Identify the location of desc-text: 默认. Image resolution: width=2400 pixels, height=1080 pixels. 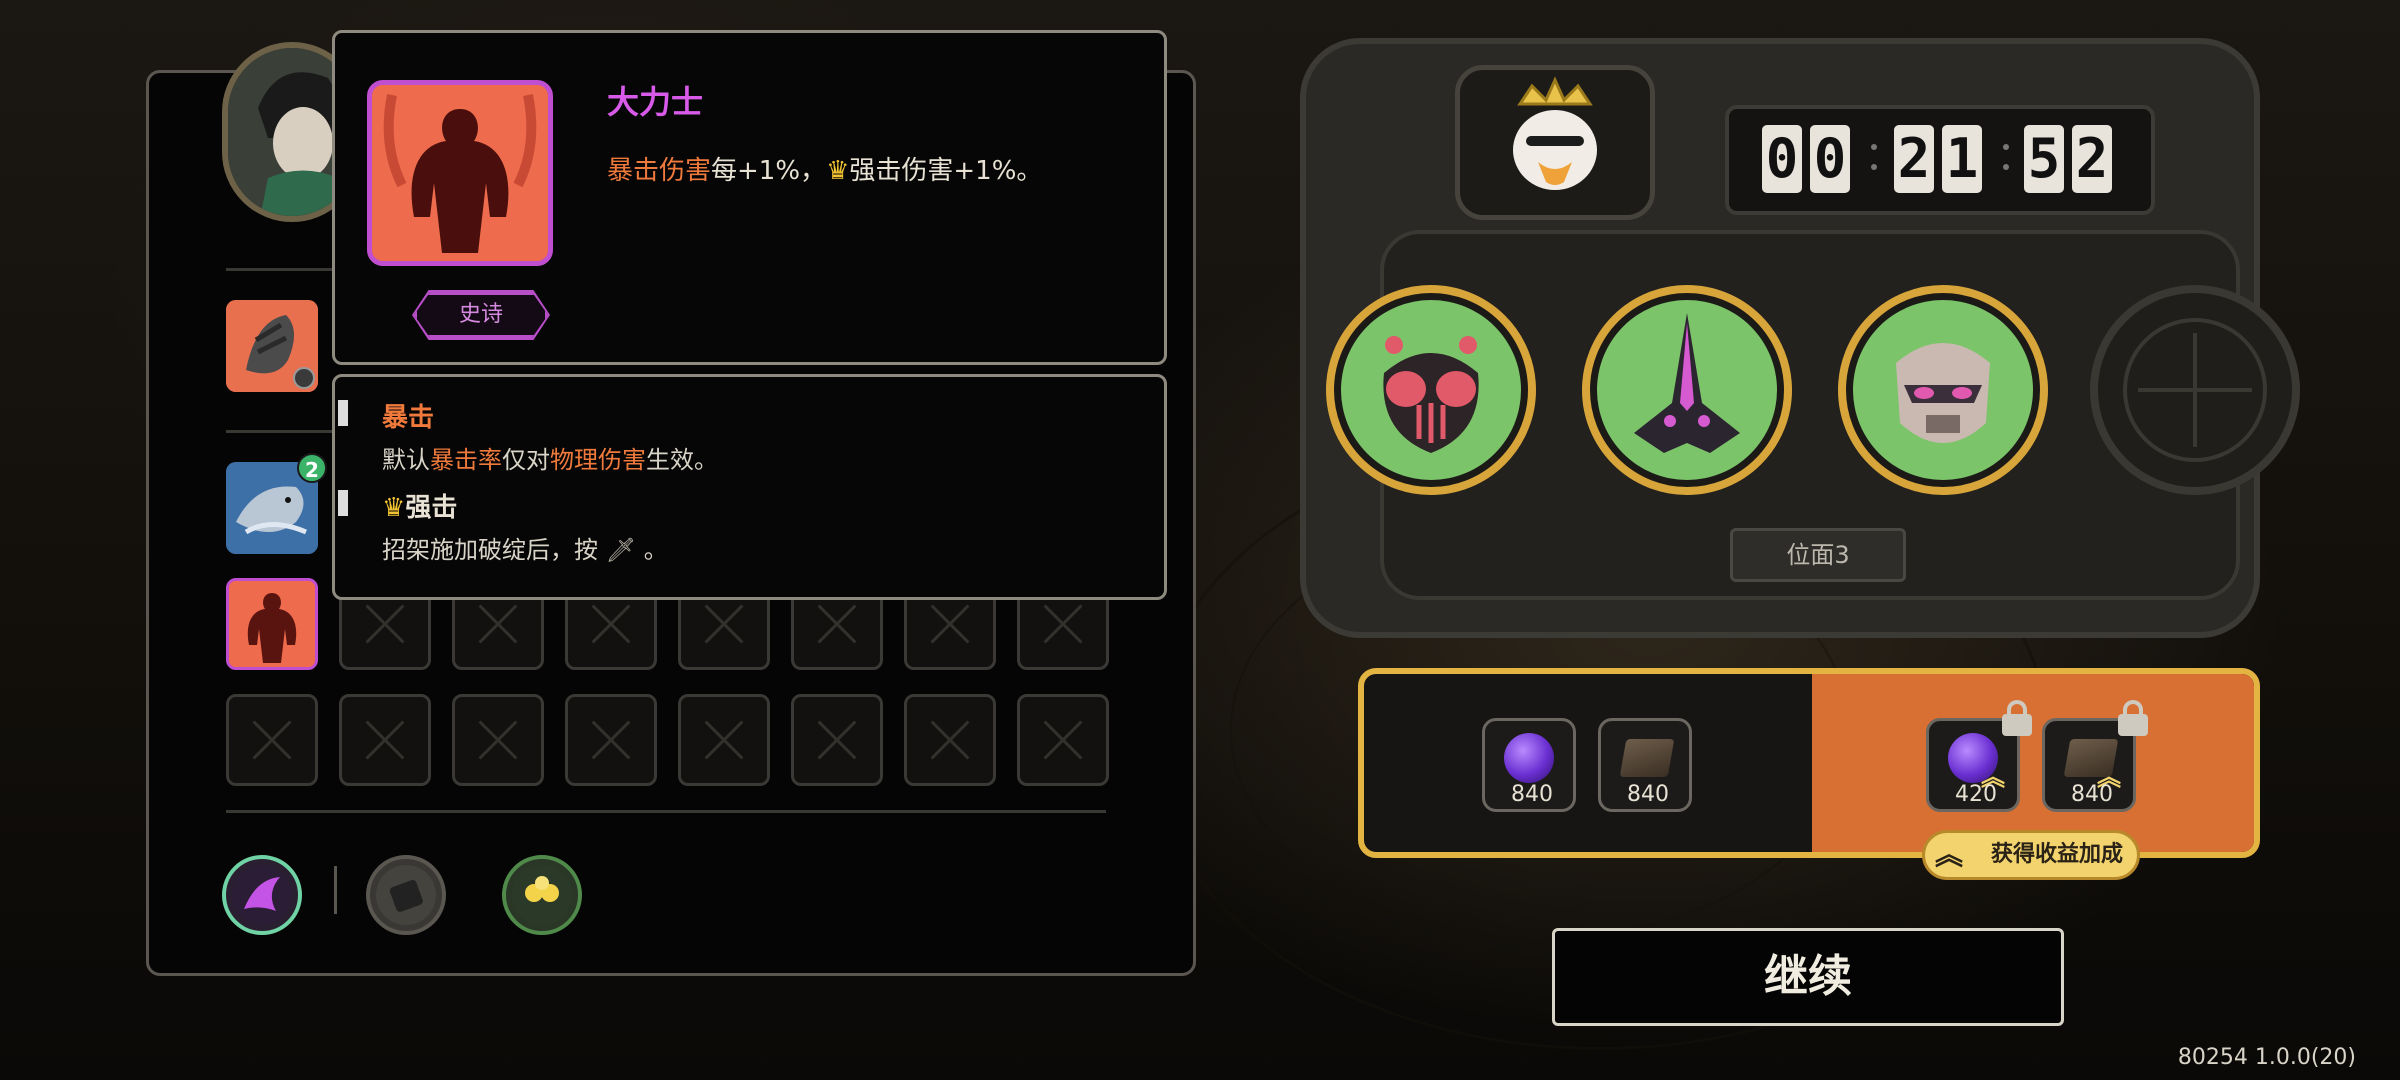
(406, 460).